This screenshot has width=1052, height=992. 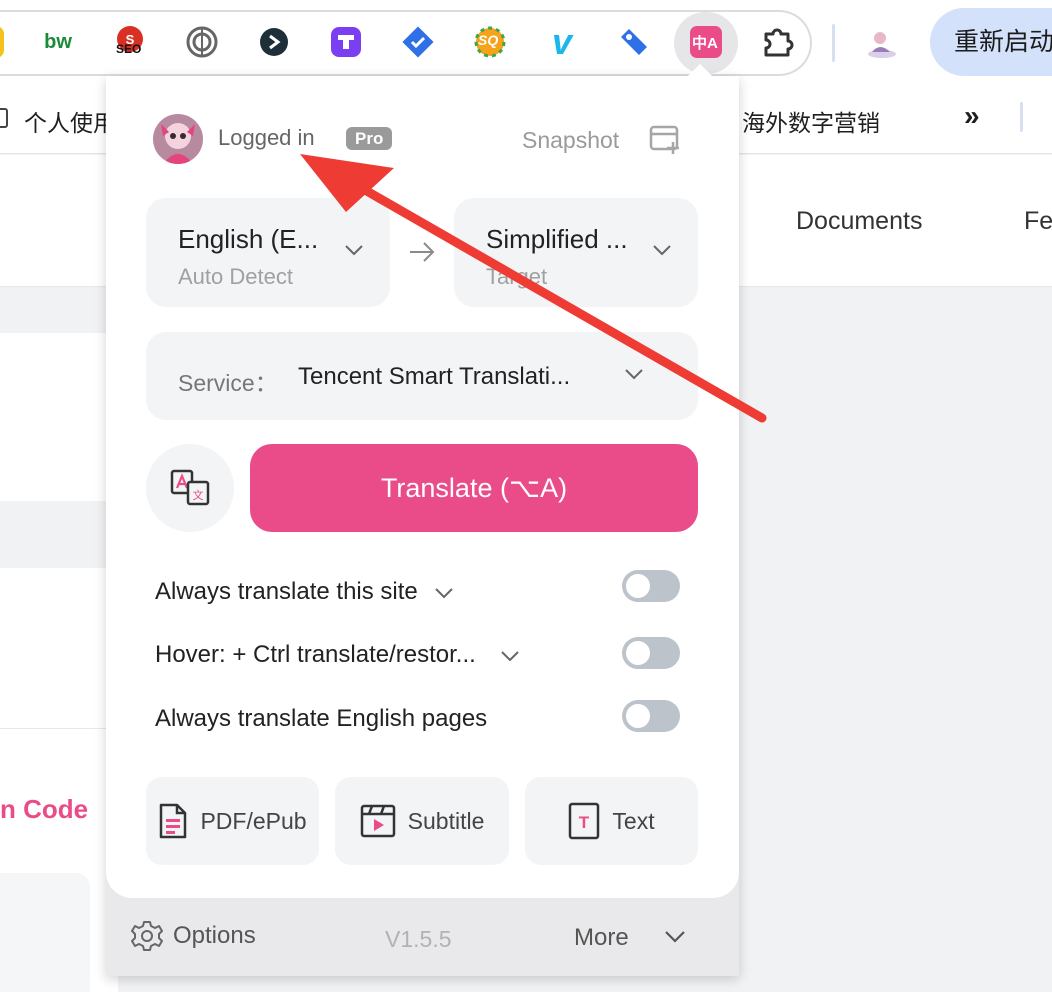 What do you see at coordinates (178, 139) in the screenshot?
I see `user-avatar` at bounding box center [178, 139].